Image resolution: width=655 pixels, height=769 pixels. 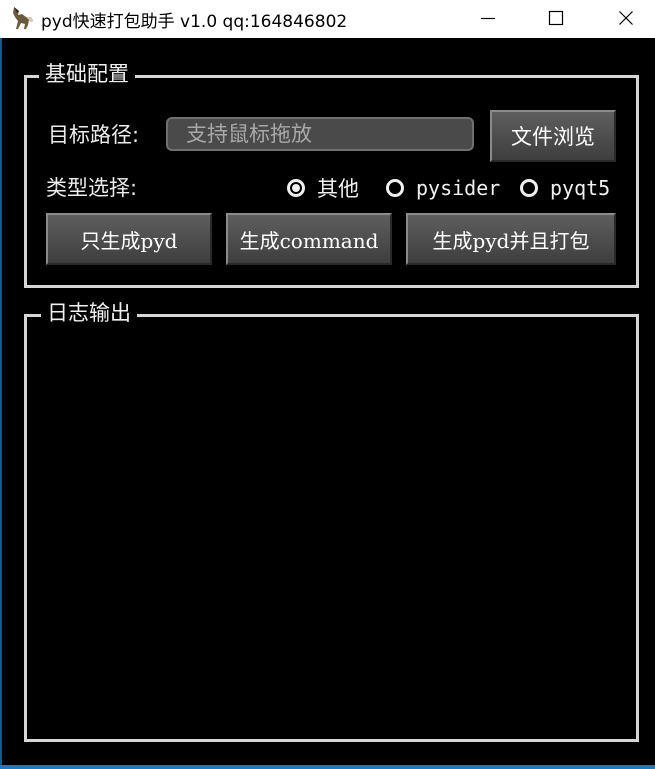 What do you see at coordinates (194, 22) in the screenshot?
I see `window-title: pyd快速打包助手 v1.0 qq:164846802` at bounding box center [194, 22].